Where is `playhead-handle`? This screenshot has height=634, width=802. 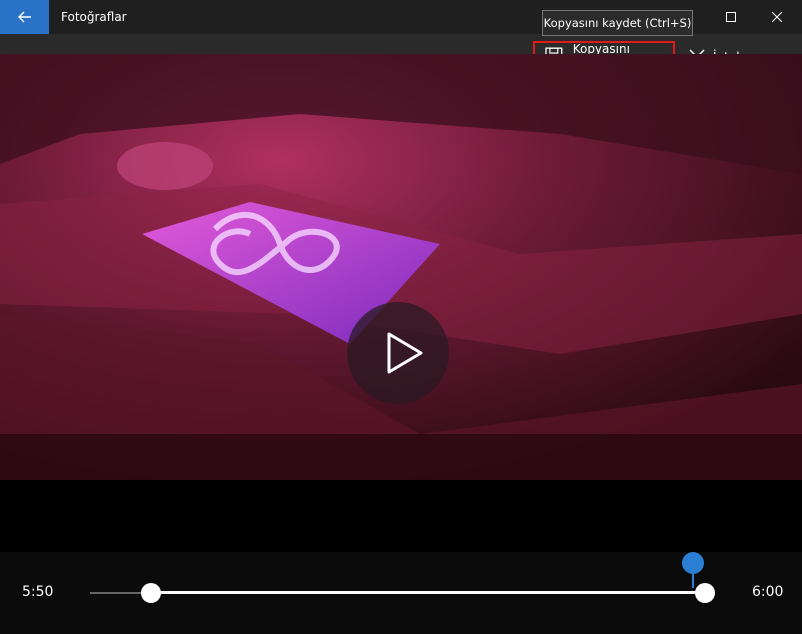 playhead-handle is located at coordinates (693, 563).